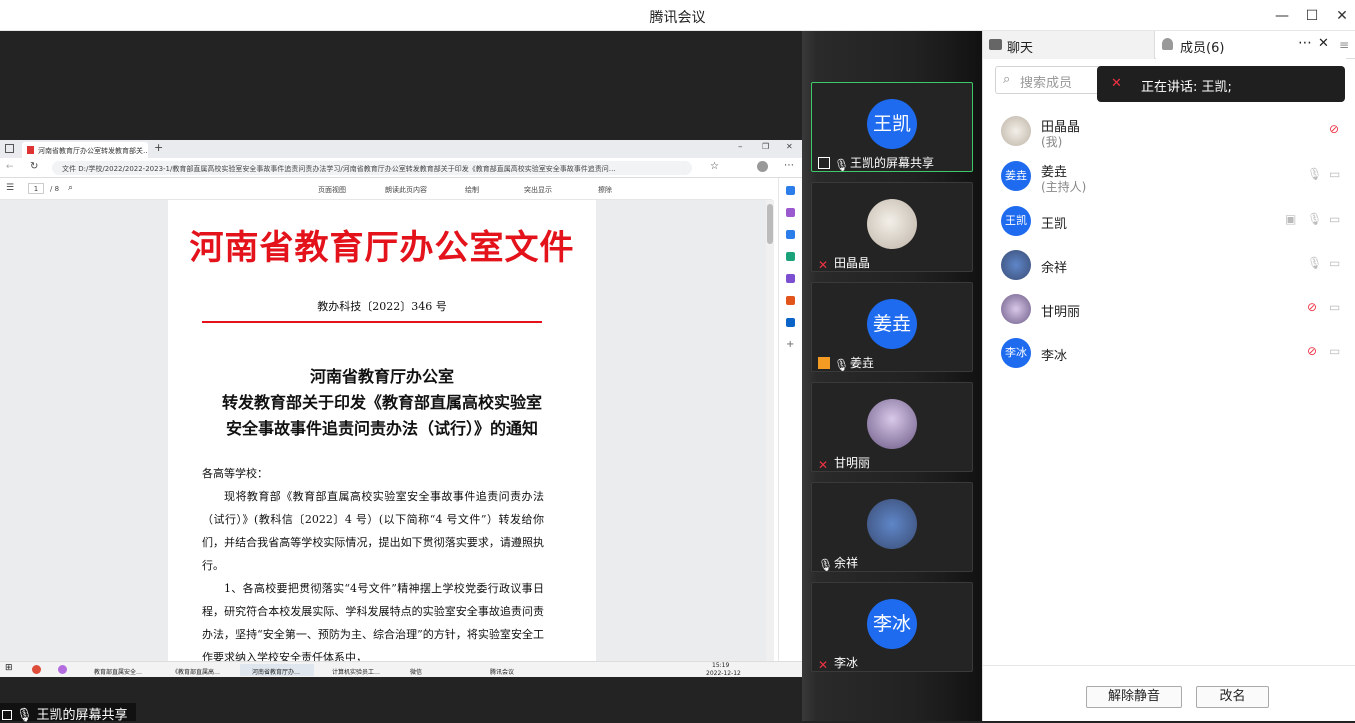 This screenshot has height=723, width=1355. Describe the element at coordinates (36, 188) in the screenshot. I see `page-number-input: 1` at that location.